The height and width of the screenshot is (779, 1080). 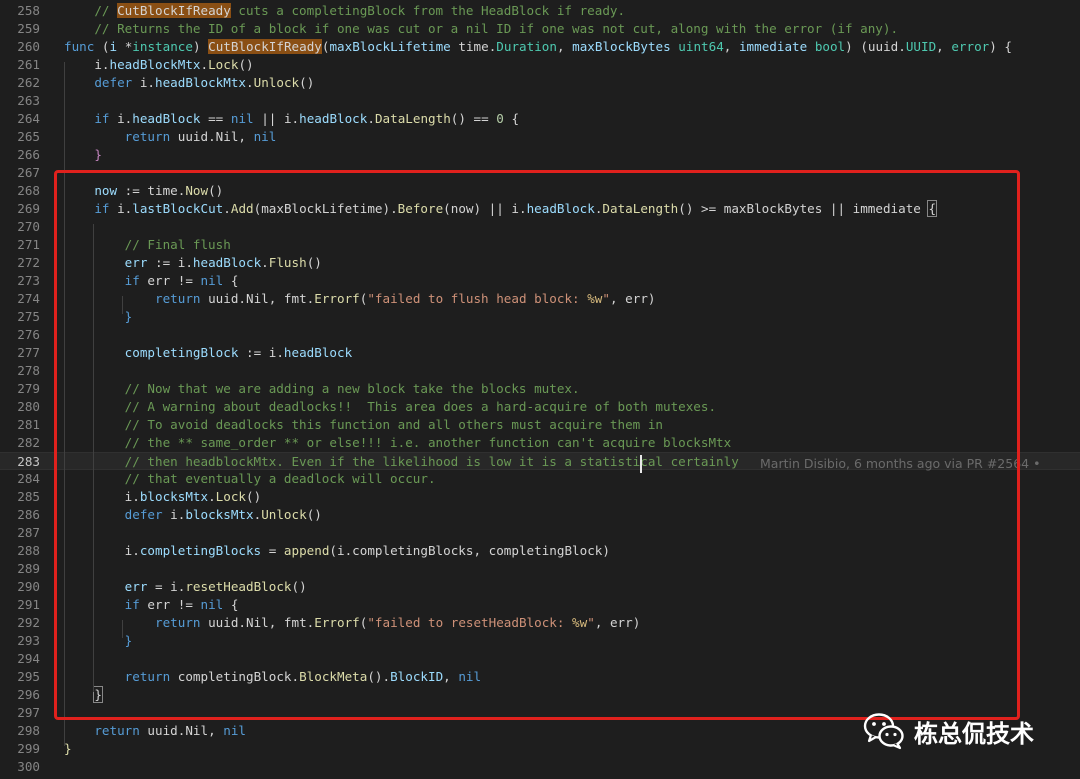 What do you see at coordinates (166, 118) in the screenshot?
I see `code-token: headBlock` at bounding box center [166, 118].